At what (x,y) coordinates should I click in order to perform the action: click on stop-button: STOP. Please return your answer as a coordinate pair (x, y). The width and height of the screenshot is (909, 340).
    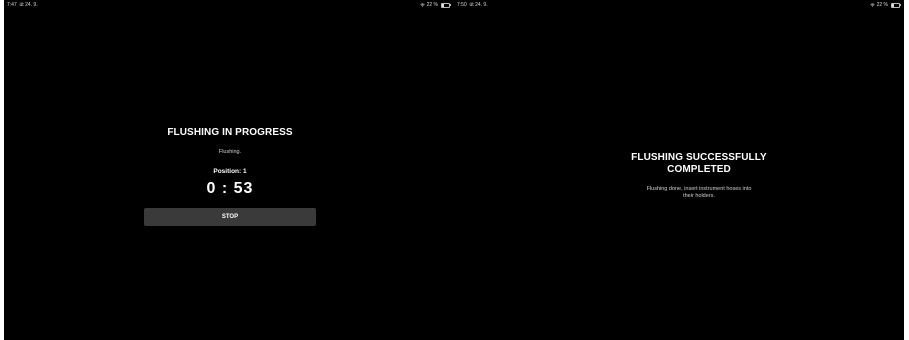
    Looking at the image, I should click on (230, 217).